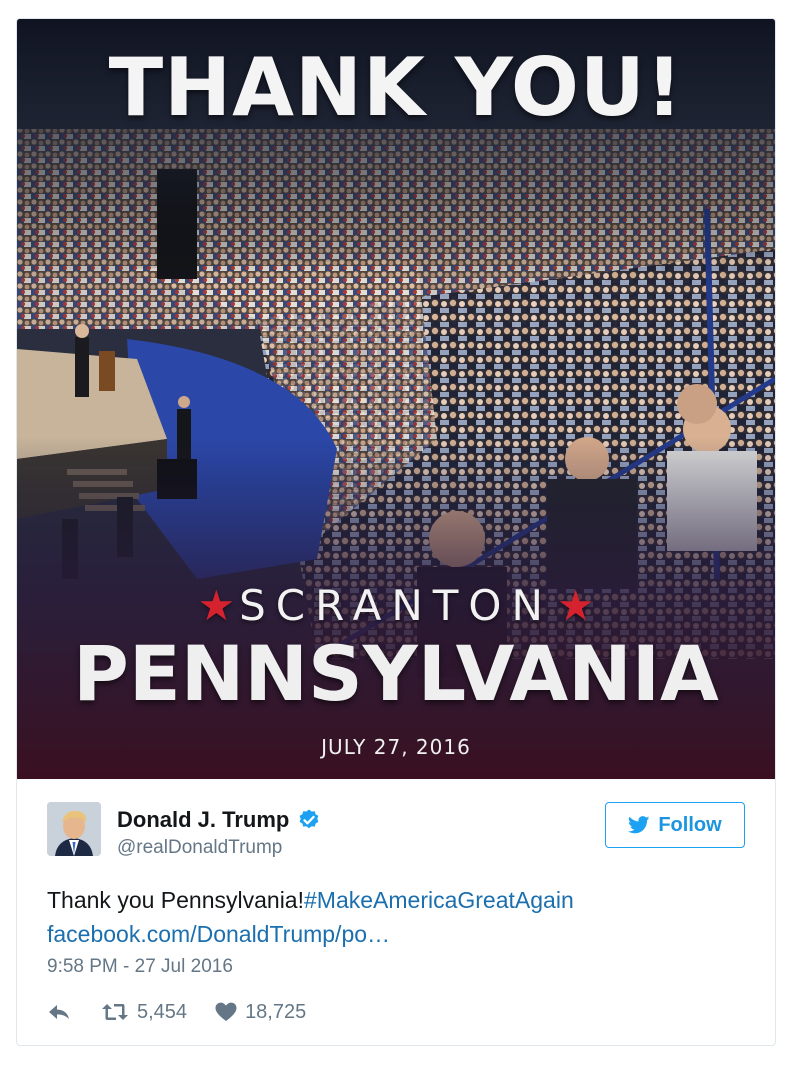  Describe the element at coordinates (175, 900) in the screenshot. I see `tweet-text-plain: Thank you Pennsylvania!` at that location.